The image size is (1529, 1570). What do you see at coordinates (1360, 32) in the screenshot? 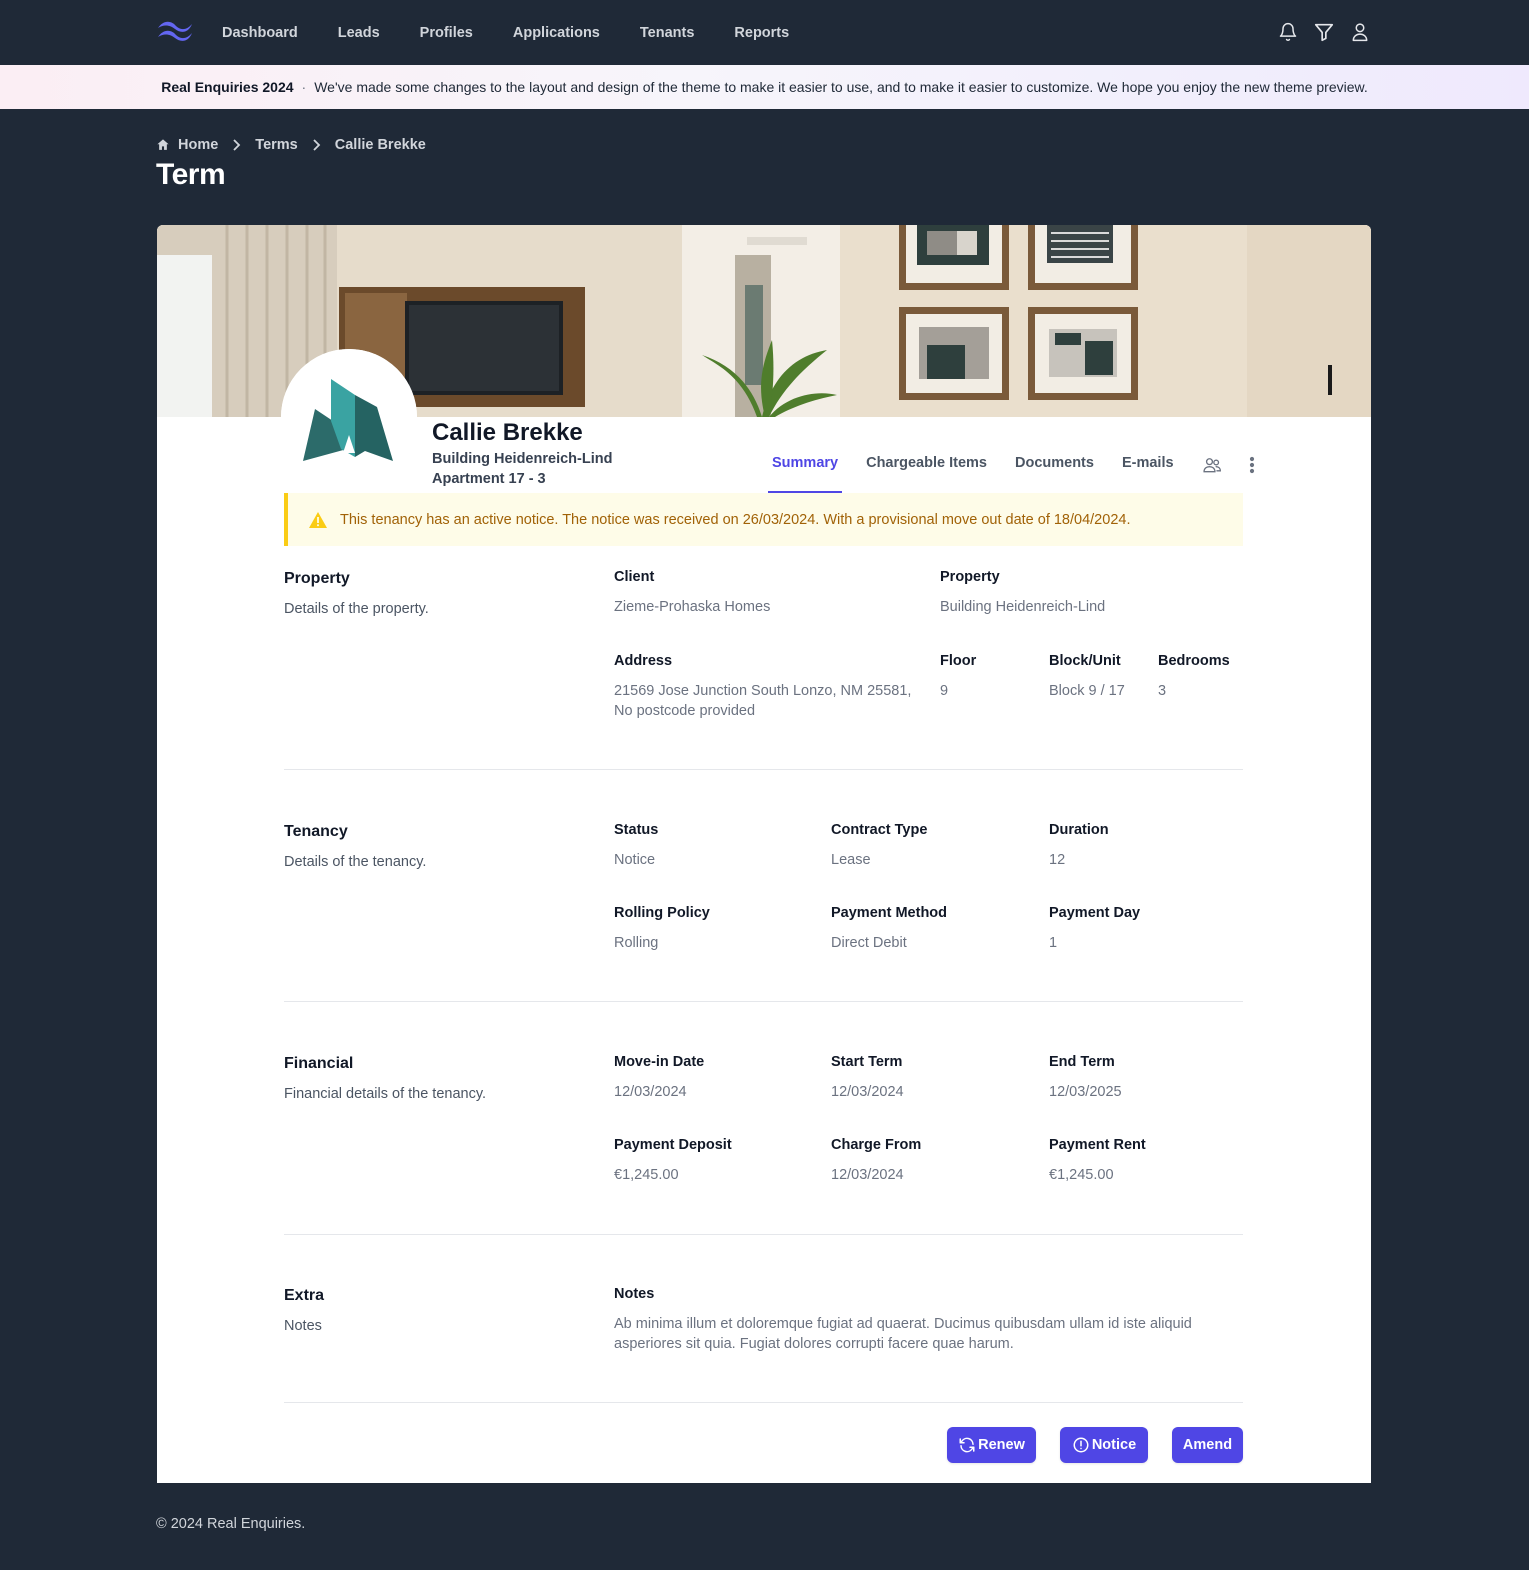
I see `user-icon` at bounding box center [1360, 32].